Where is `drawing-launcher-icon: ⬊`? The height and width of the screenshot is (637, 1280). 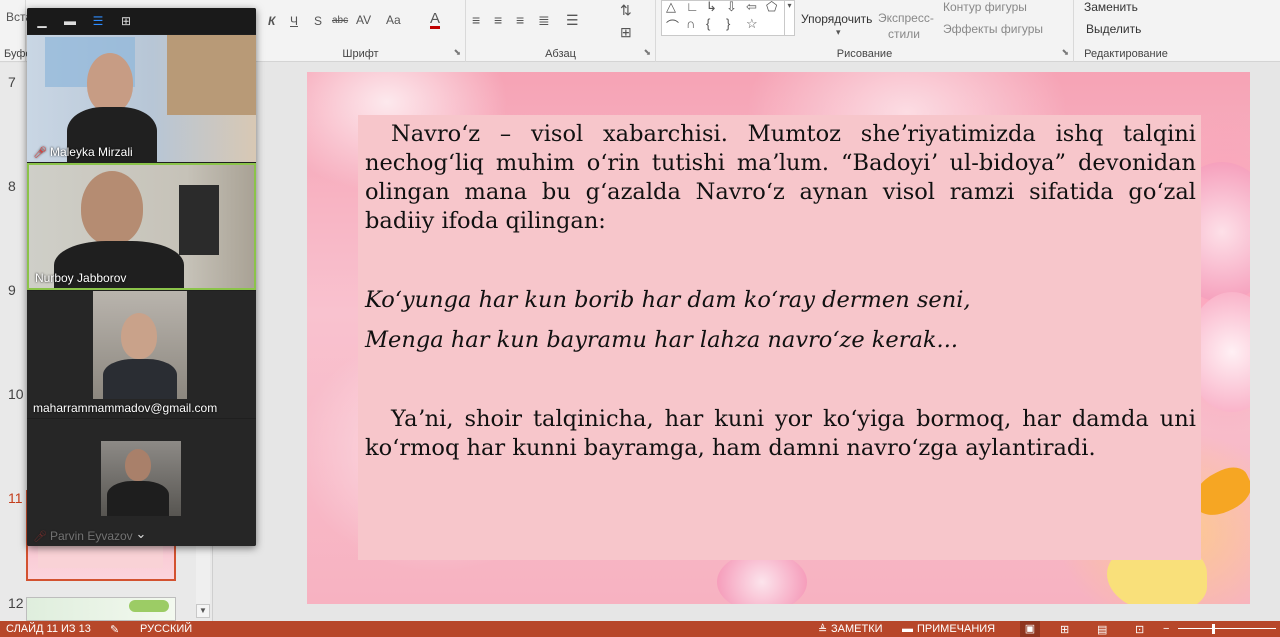
drawing-launcher-icon: ⬊ is located at coordinates (1065, 52).